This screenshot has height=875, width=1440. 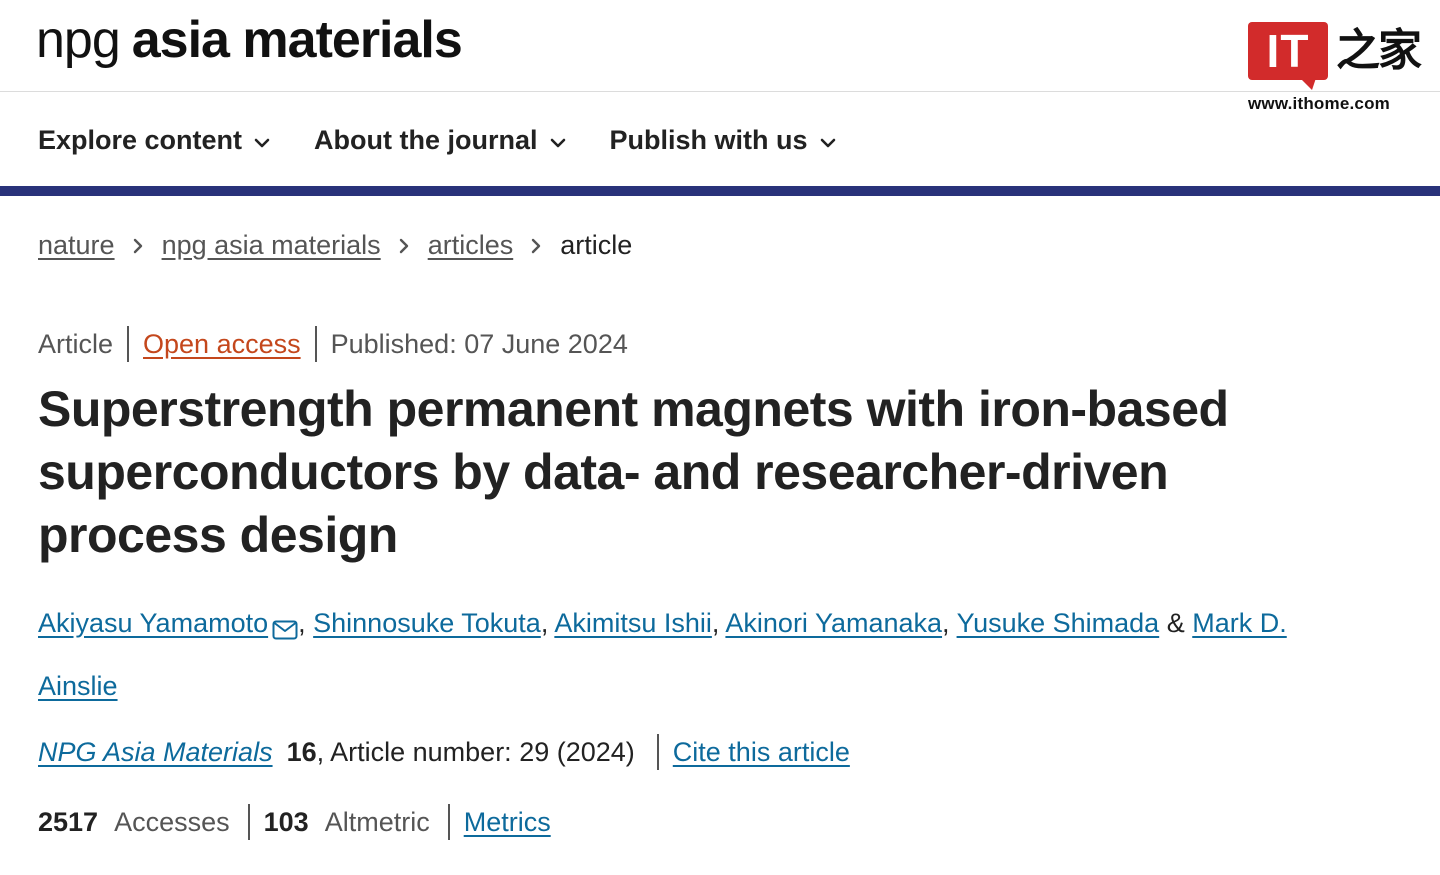 I want to click on nav-explore-content: Explore content, so click(x=154, y=140).